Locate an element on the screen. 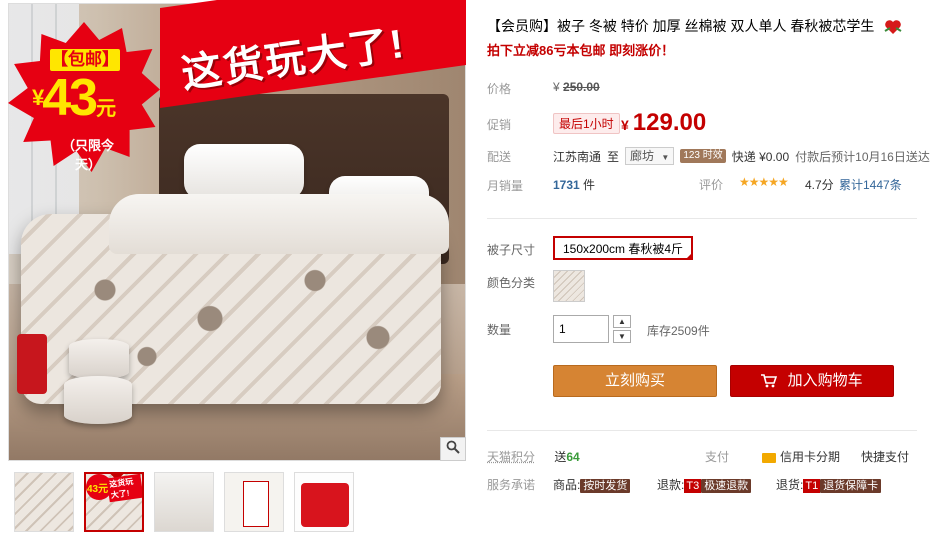 This screenshot has width=930, height=538. goods-promise: 商品: 按时发货 is located at coordinates (592, 484).